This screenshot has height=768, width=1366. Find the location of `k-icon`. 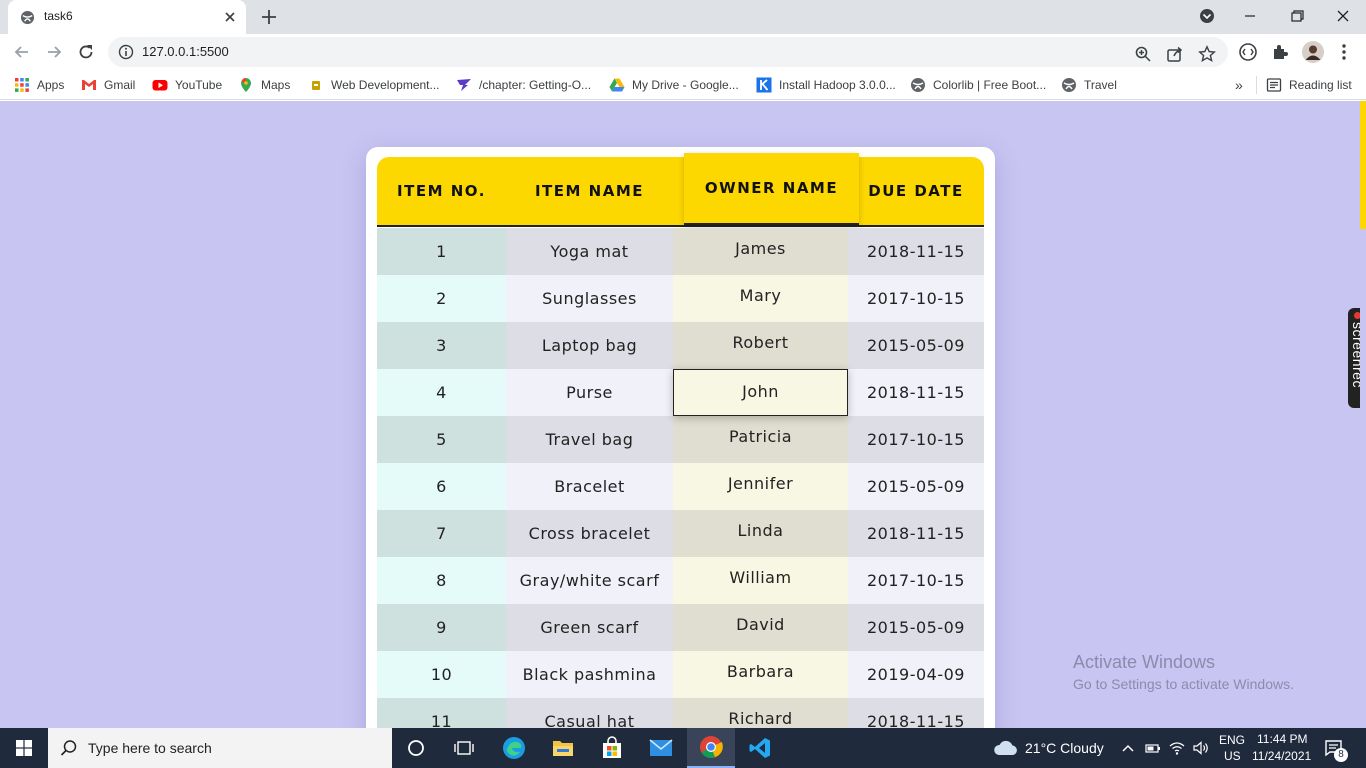

k-icon is located at coordinates (764, 85).